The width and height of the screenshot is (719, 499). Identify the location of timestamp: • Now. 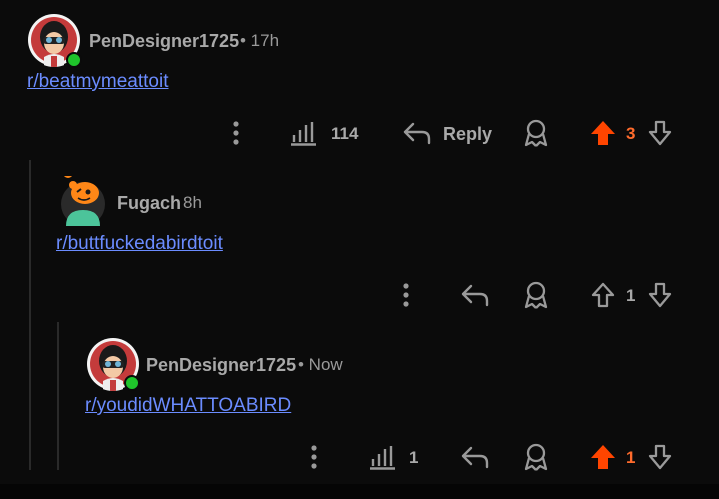
(320, 364).